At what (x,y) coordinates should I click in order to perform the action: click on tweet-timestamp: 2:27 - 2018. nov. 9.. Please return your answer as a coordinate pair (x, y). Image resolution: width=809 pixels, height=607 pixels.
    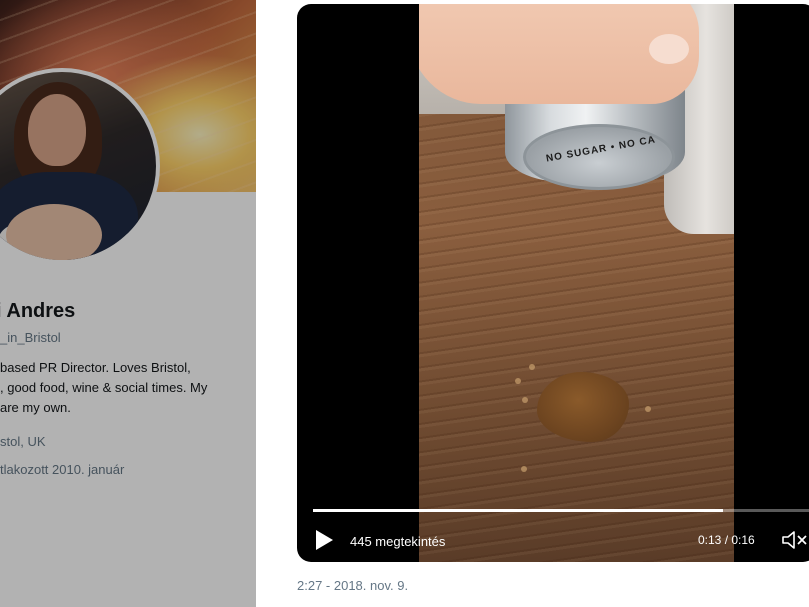
    Looking at the image, I should click on (352, 585).